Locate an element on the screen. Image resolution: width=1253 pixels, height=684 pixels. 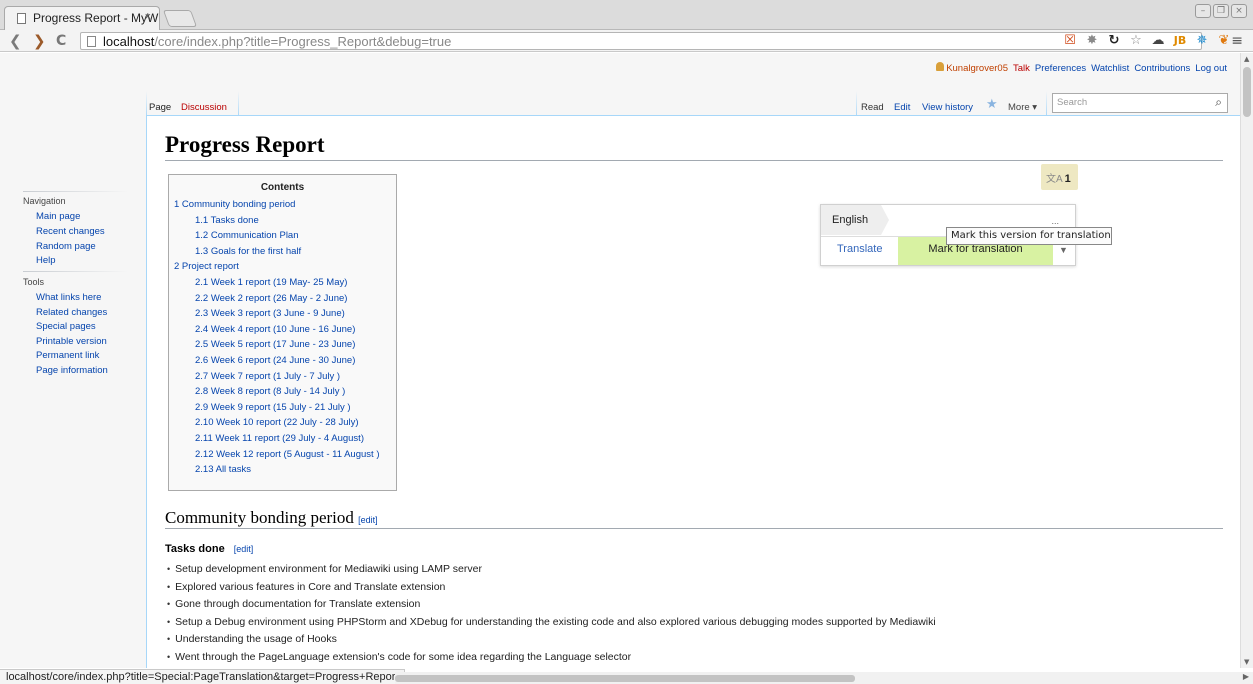
user-link: Kunalgrover05 is located at coordinates (972, 68).